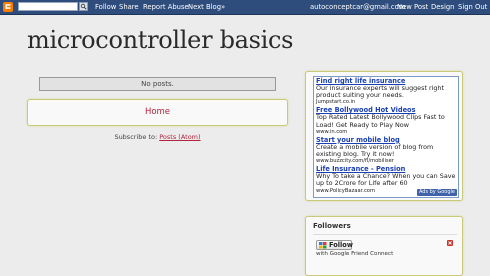  Describe the element at coordinates (386, 102) in the screenshot. I see `ad-url: Jumpstart.co.in` at that location.